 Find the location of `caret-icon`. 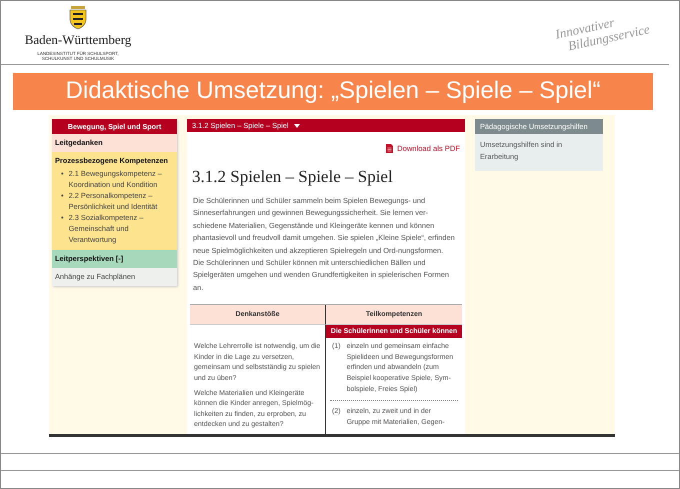

caret-icon is located at coordinates (297, 126).